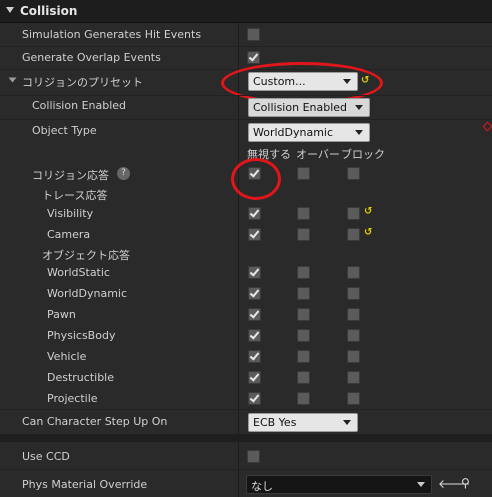  What do you see at coordinates (67, 356) in the screenshot?
I see `object-channel-label: Vehicle` at bounding box center [67, 356].